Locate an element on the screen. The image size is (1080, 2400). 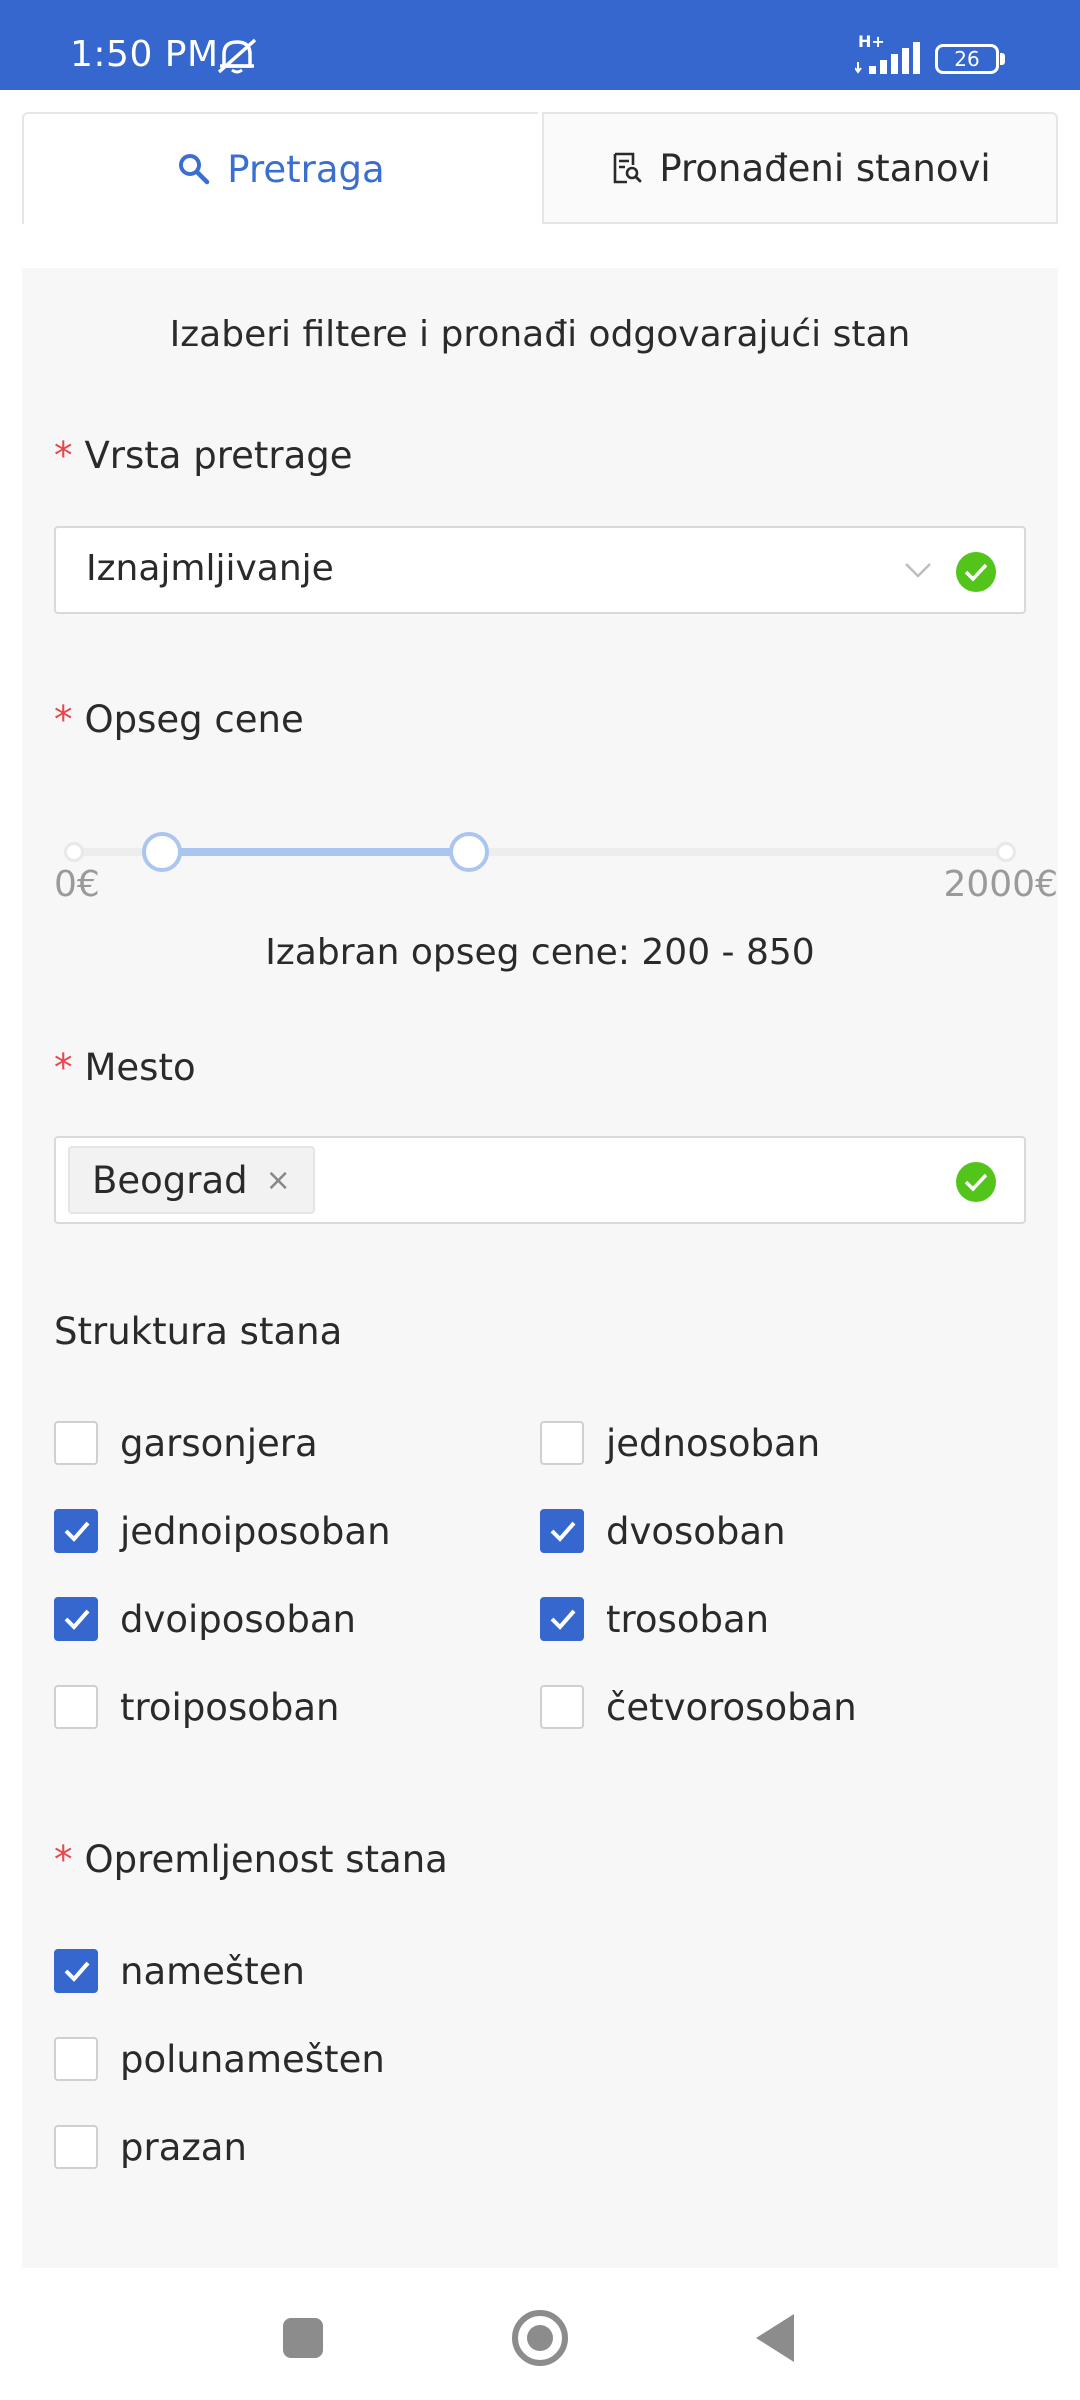
bell-off-icon is located at coordinates (237, 56).